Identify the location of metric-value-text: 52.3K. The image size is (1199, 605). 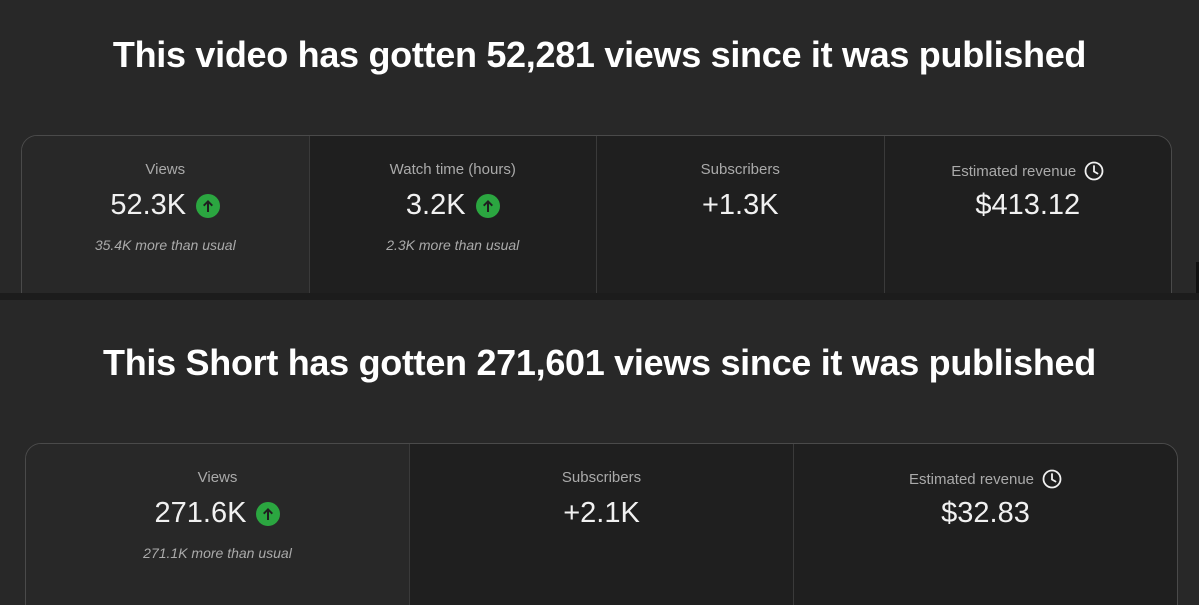
(148, 205).